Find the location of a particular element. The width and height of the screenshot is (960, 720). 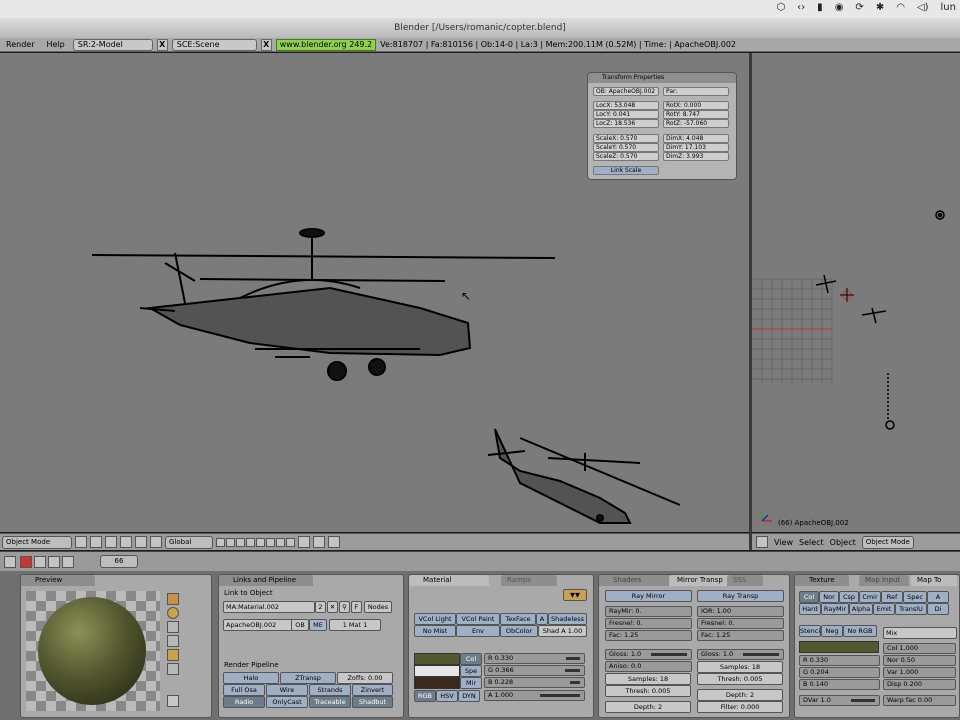

material-name-field: MA:Material.002 is located at coordinates (269, 607).